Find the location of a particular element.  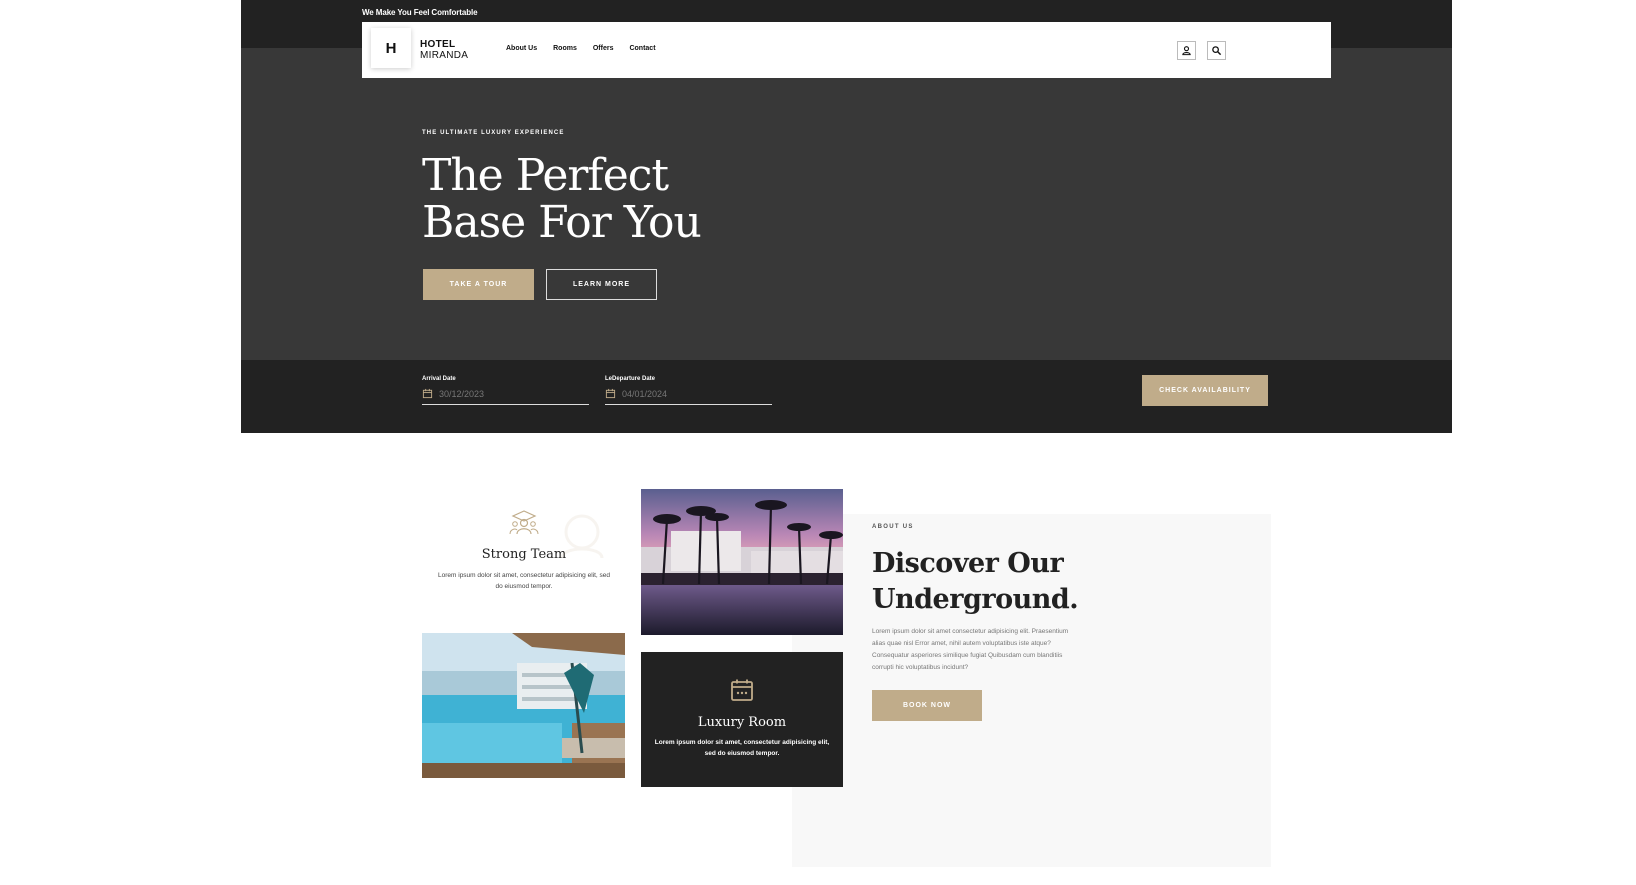

departure-date-field: LeDeparture Date 04/01/2024 is located at coordinates (688, 390).